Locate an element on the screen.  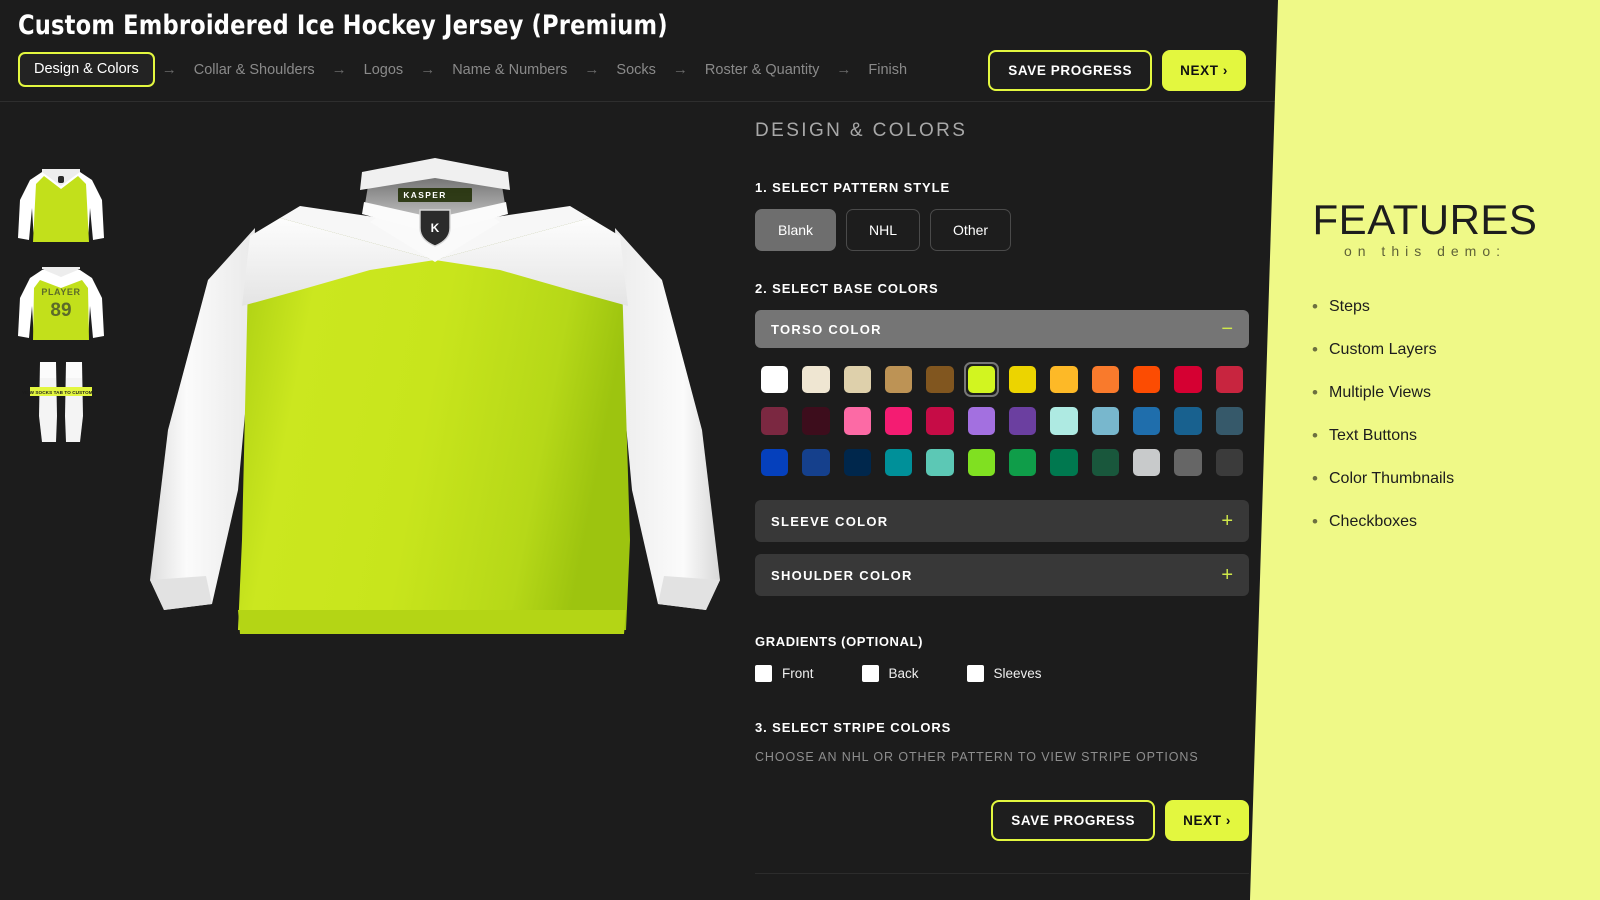
thumbnail-socks-view: VIEW SOCKS TAB TO CUSTOMIZE is located at coordinates (61, 402).